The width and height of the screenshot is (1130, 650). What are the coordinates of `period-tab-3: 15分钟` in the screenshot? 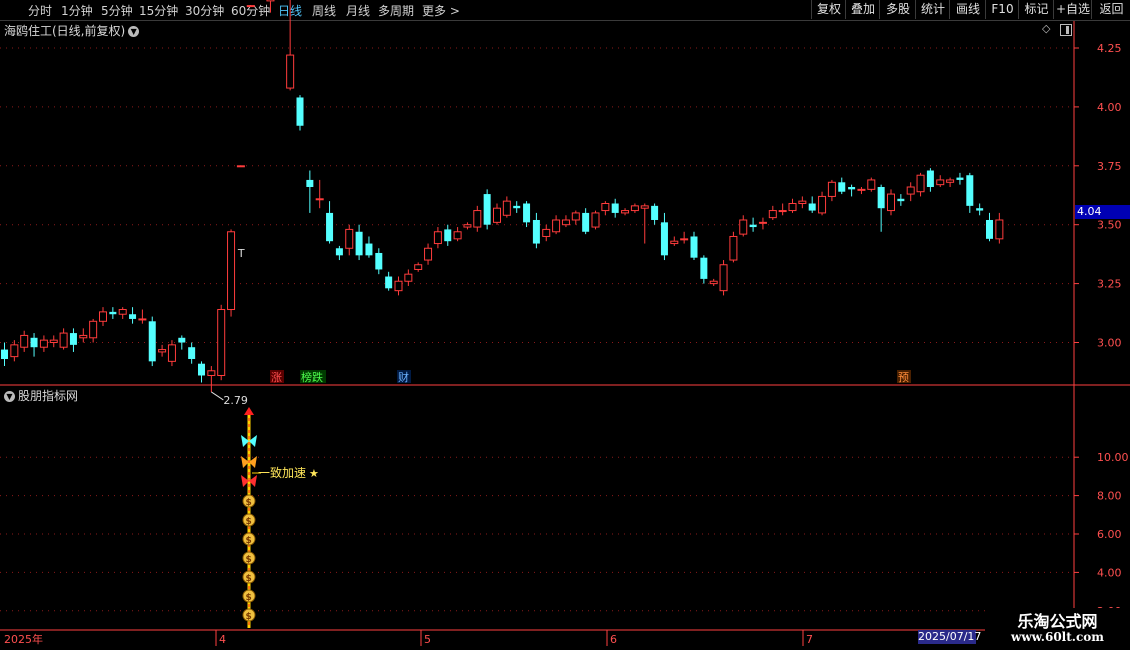 It's located at (158, 10).